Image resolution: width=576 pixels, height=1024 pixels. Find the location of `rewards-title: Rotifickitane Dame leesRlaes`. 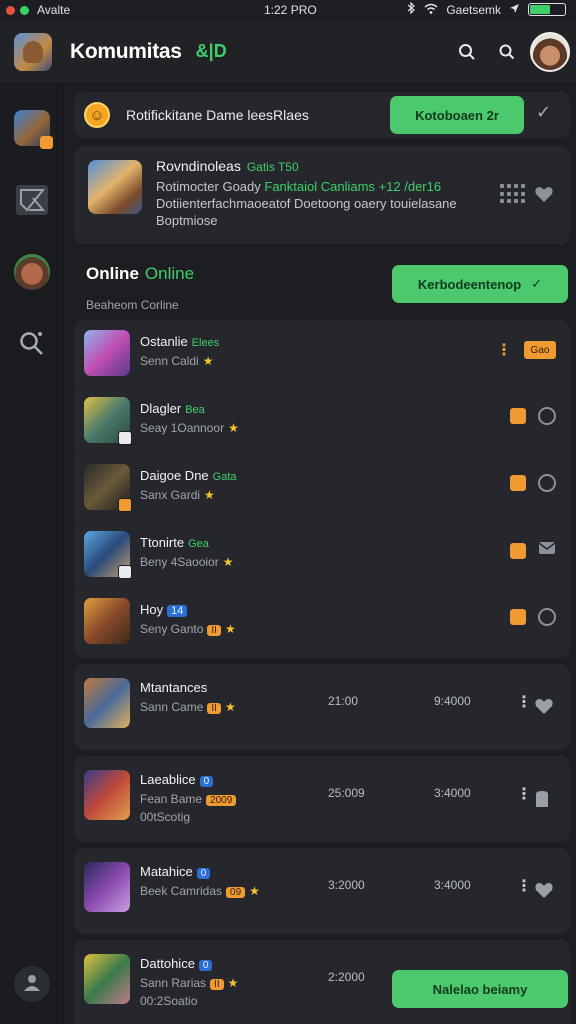

rewards-title: Rotifickitane Dame leesRlaes is located at coordinates (217, 115).